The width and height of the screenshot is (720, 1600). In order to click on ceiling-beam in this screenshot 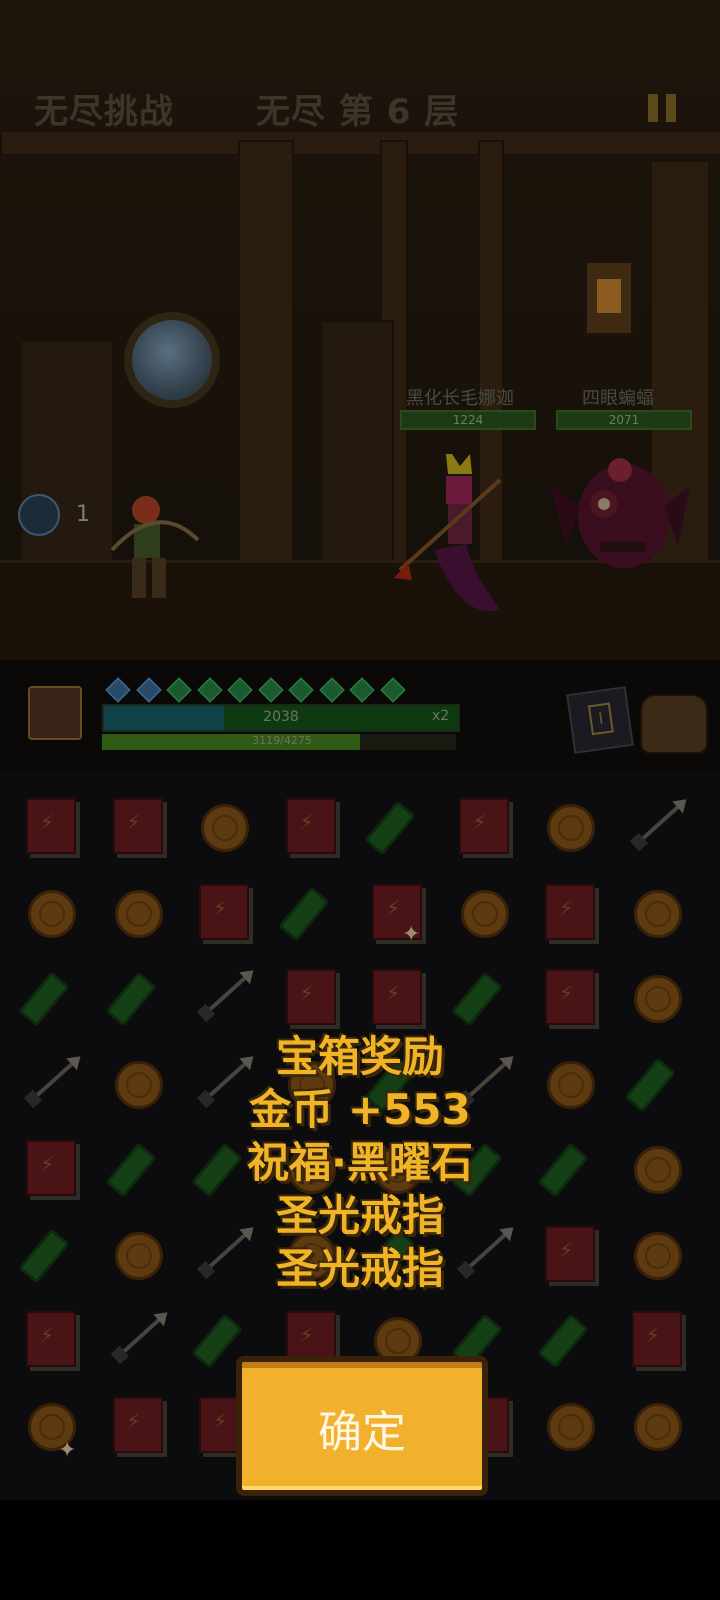, I will do `click(360, 143)`.